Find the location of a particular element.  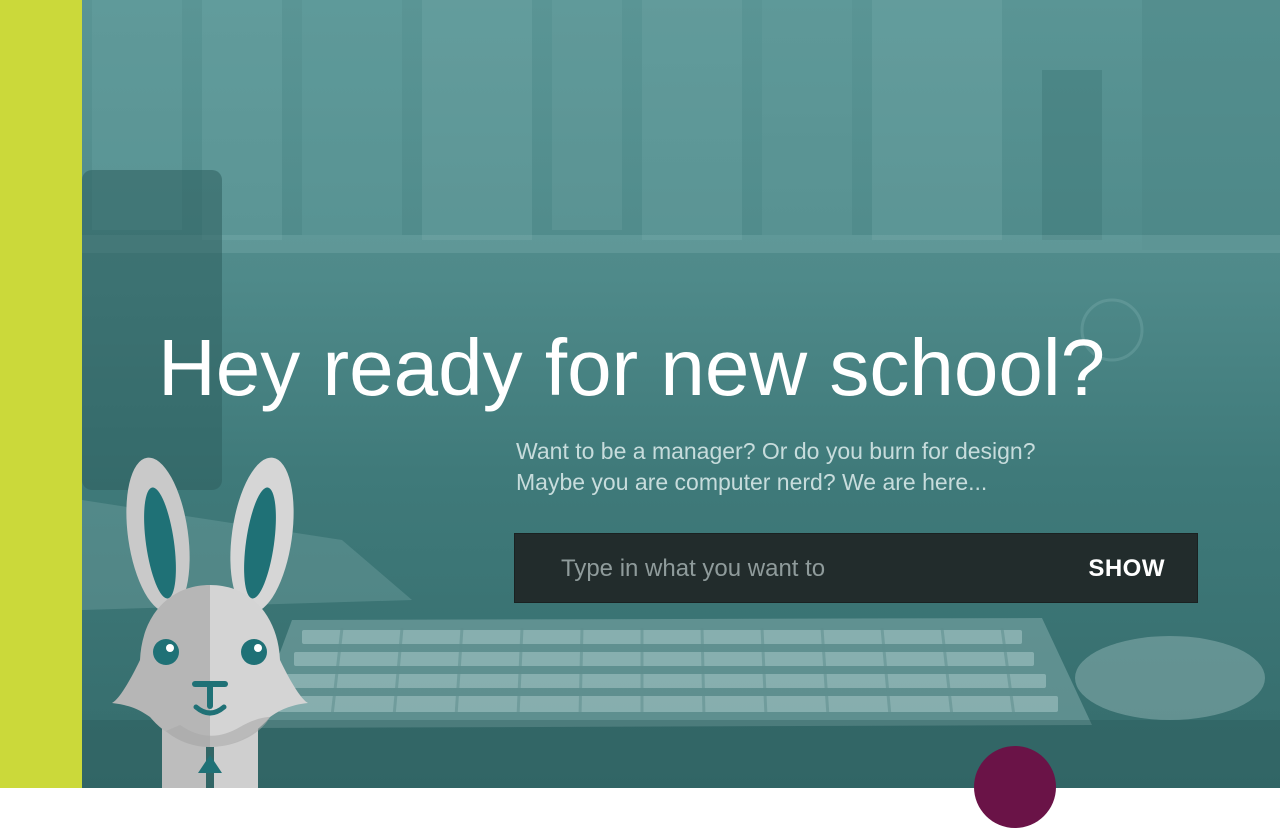

decorative-circle is located at coordinates (1015, 787).